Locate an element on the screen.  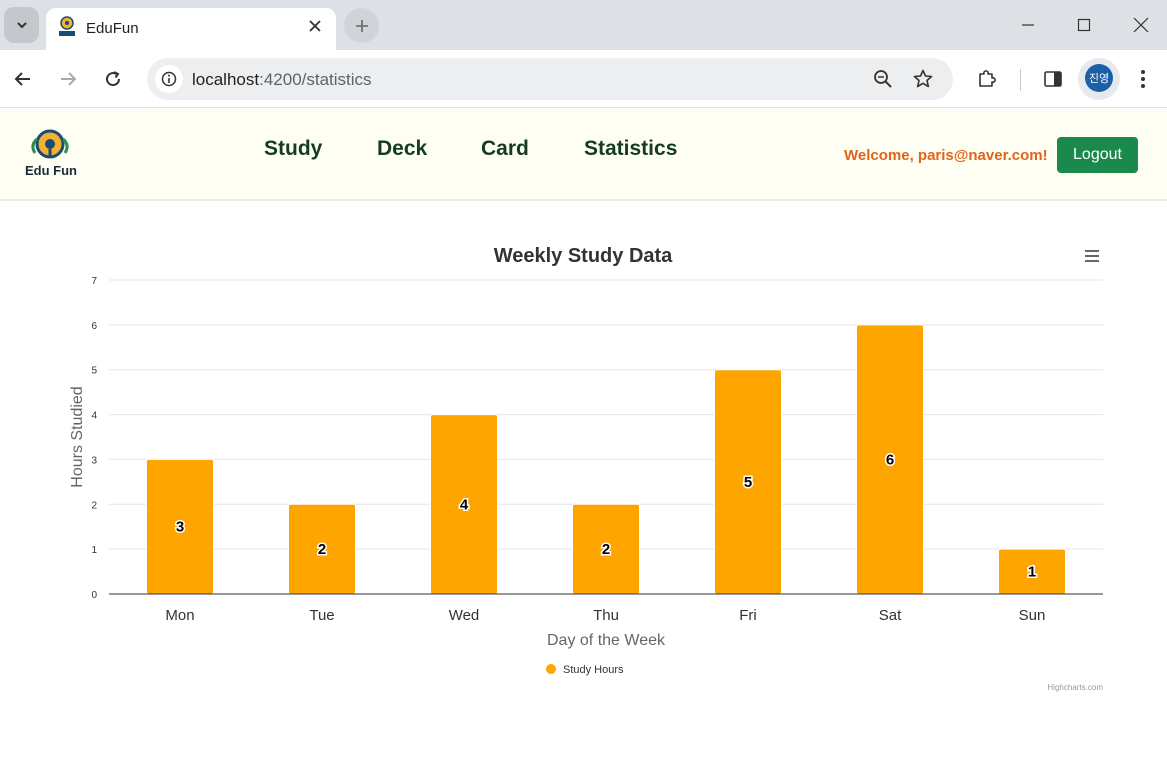
maximize-button is located at coordinates (1084, 25).